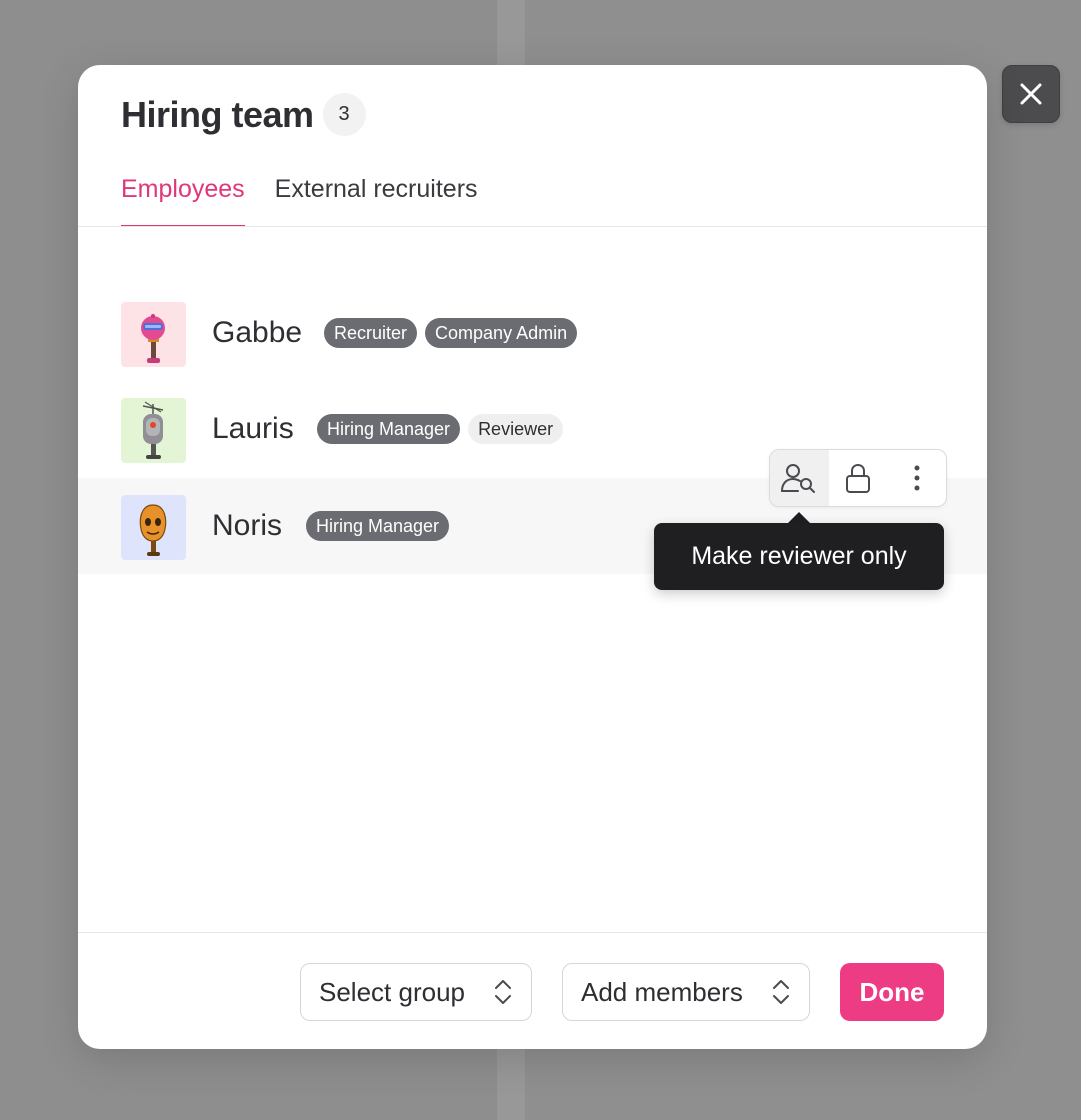 The height and width of the screenshot is (1120, 1081). I want to click on lock-button, so click(858, 478).